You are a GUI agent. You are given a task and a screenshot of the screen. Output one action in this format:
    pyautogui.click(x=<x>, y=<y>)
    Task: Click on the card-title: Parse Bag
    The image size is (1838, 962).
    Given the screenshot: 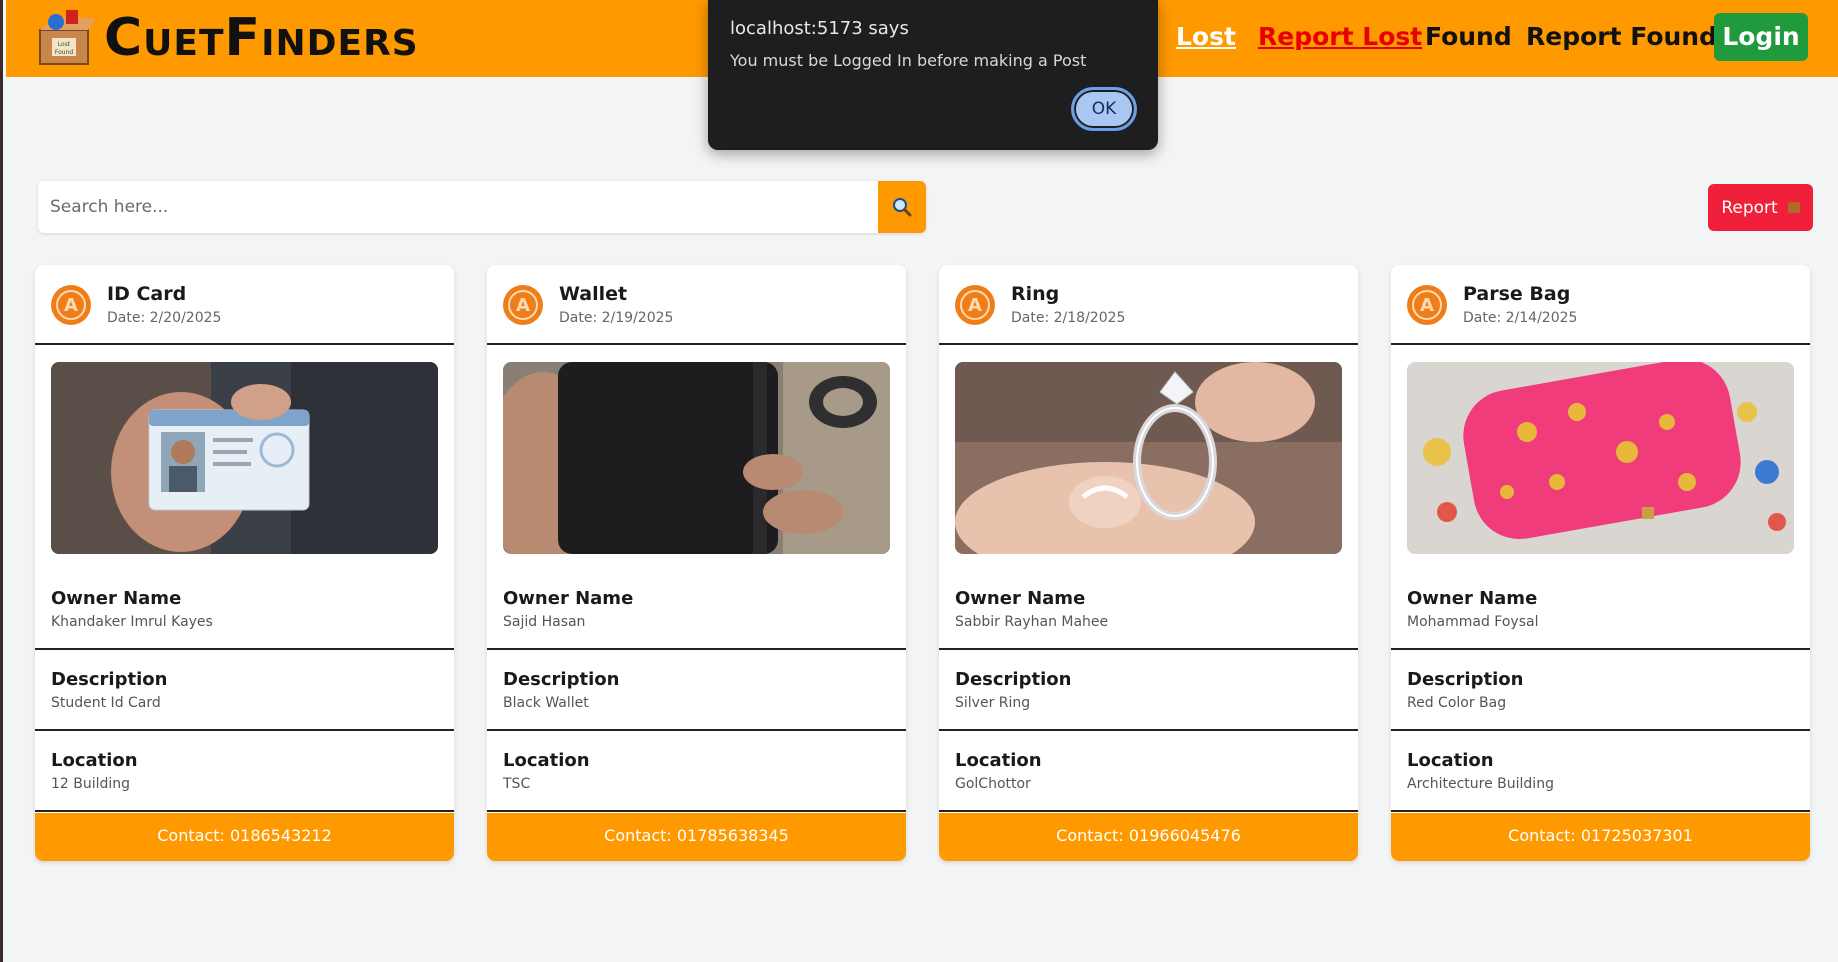 What is the action you would take?
    pyautogui.click(x=1517, y=294)
    